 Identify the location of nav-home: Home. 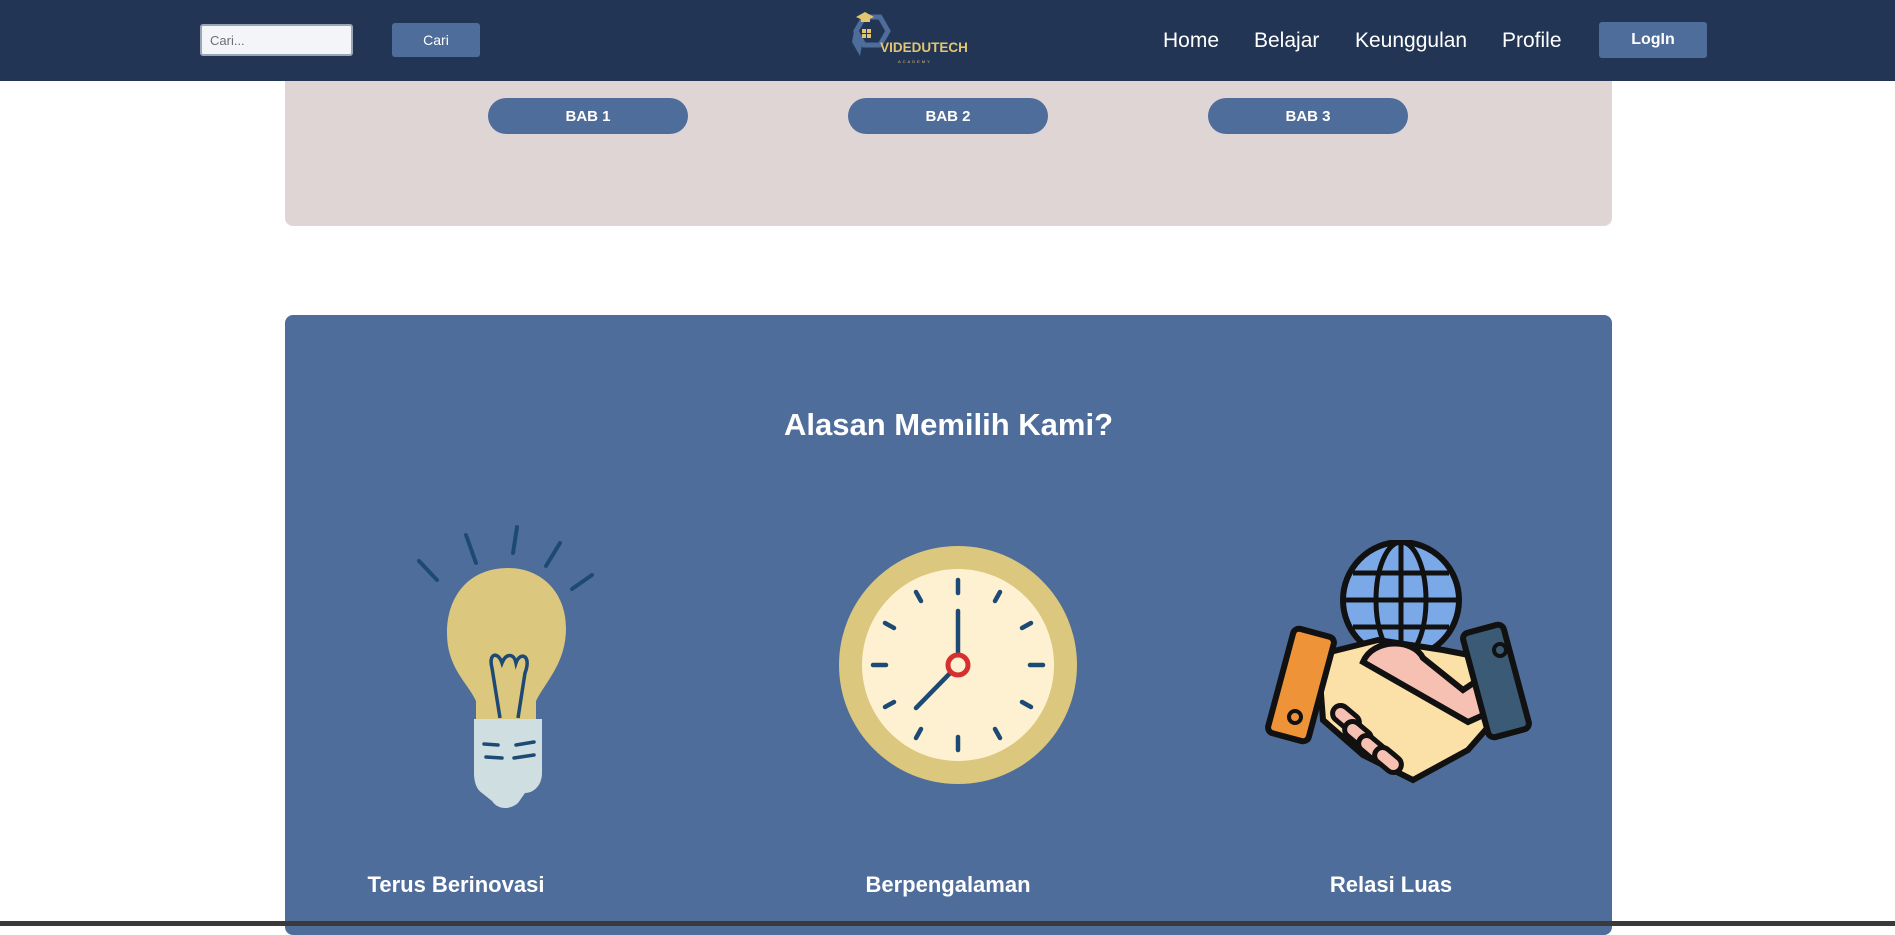
(1191, 41).